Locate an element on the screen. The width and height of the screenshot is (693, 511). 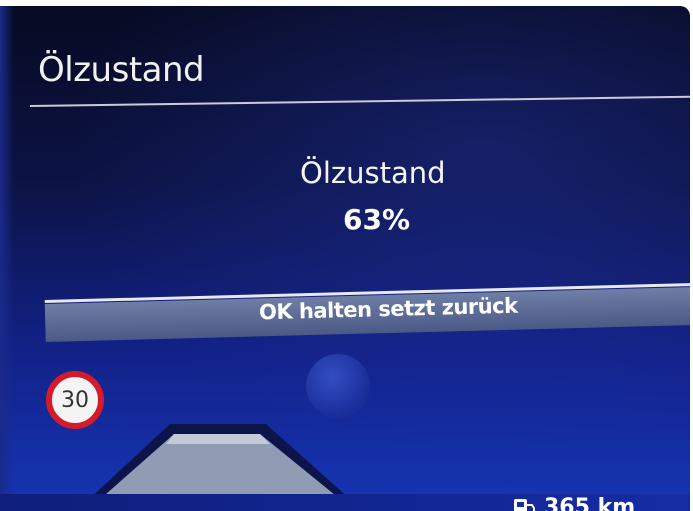
assist-indicator-icon is located at coordinates (338, 386).